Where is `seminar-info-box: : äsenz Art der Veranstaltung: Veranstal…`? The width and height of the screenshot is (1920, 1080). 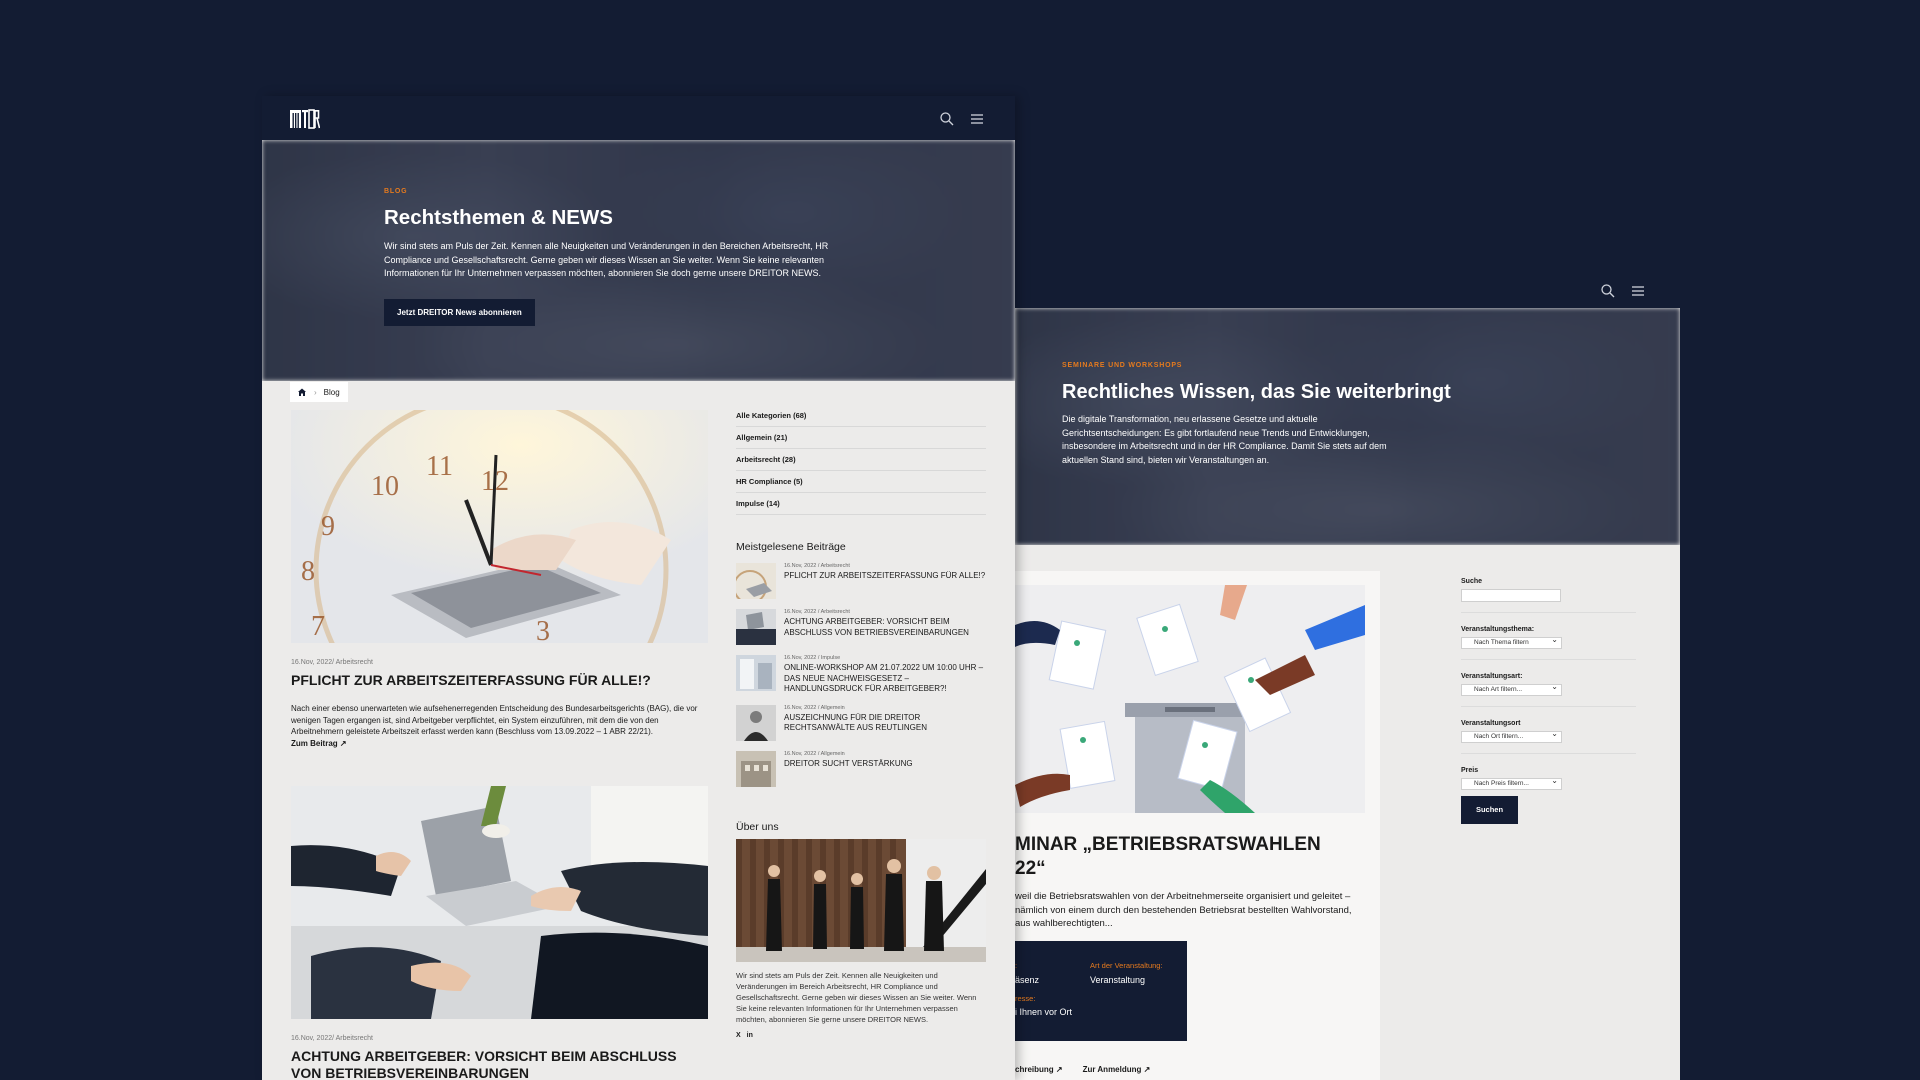 seminar-info-box: : äsenz Art der Veranstaltung: Veranstal… is located at coordinates (1101, 991).